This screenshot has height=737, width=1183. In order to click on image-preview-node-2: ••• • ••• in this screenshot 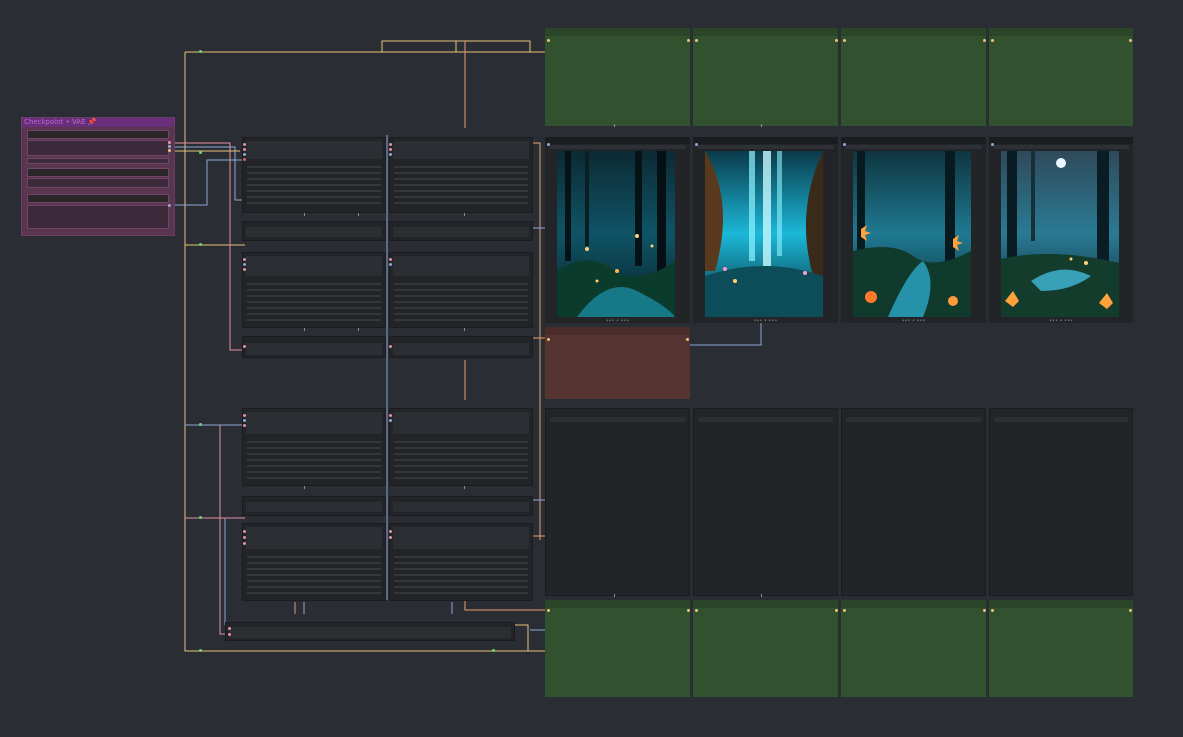, I will do `click(765, 230)`.